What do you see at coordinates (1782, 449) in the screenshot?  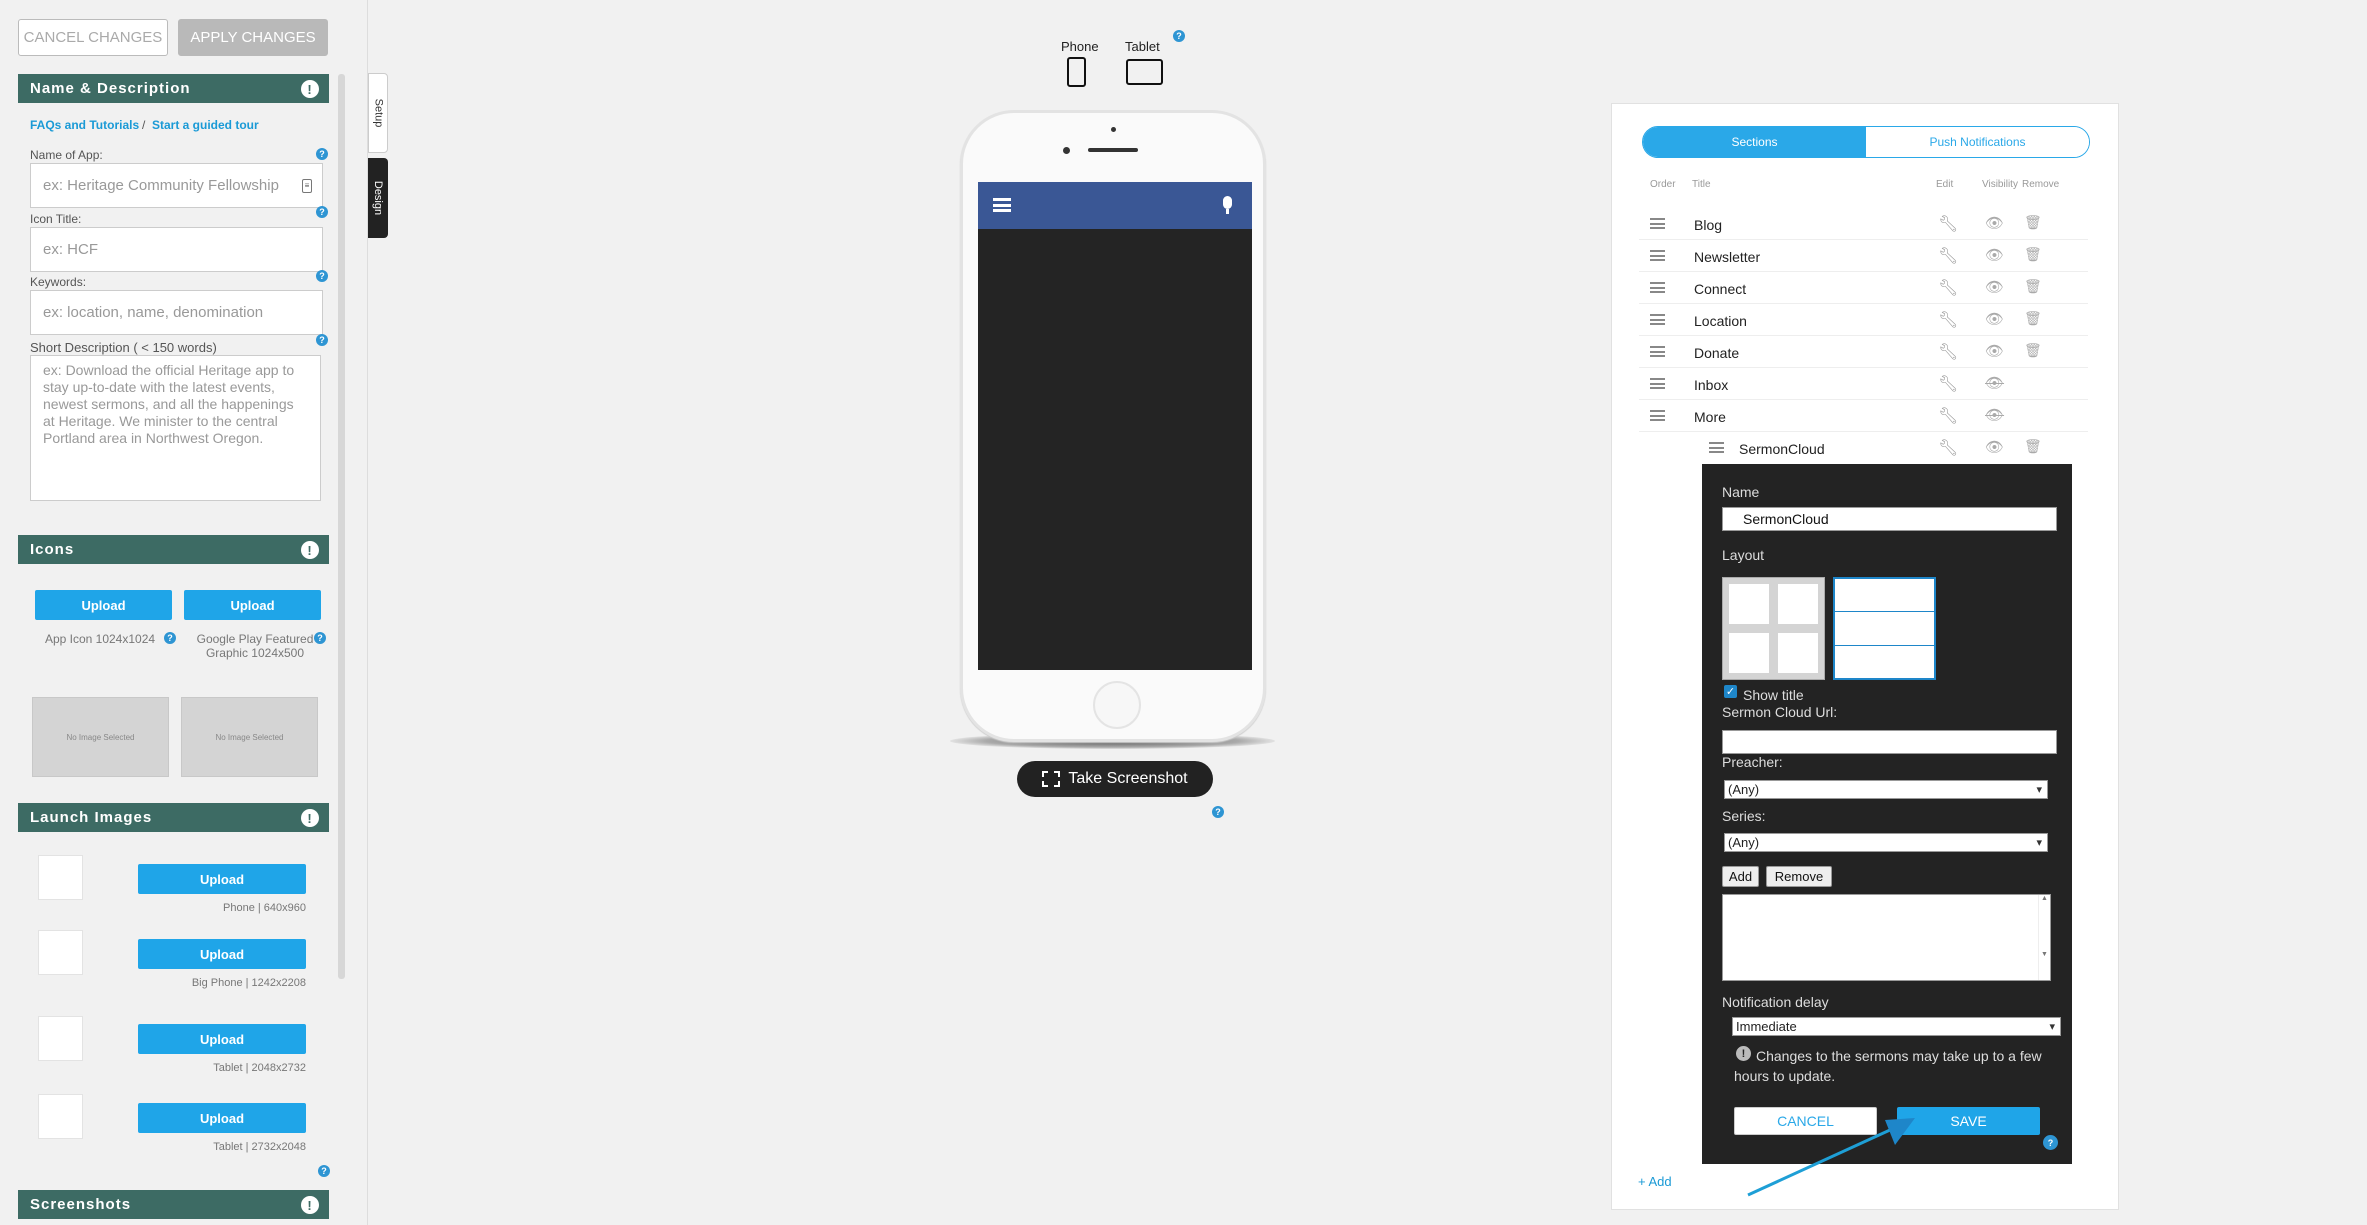 I see `section-name: SermonCloud` at bounding box center [1782, 449].